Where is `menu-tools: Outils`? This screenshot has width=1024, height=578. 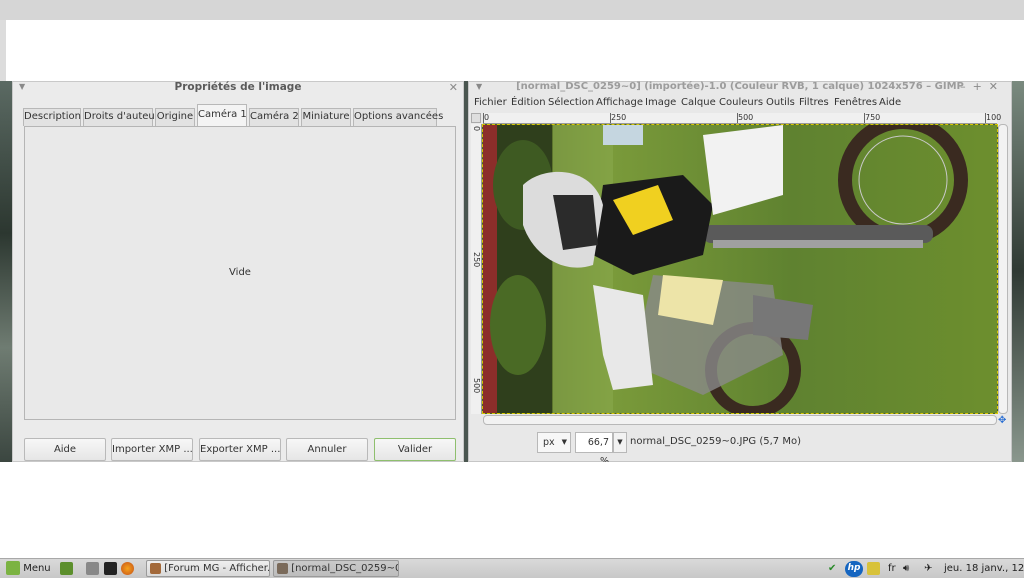 menu-tools: Outils is located at coordinates (780, 102).